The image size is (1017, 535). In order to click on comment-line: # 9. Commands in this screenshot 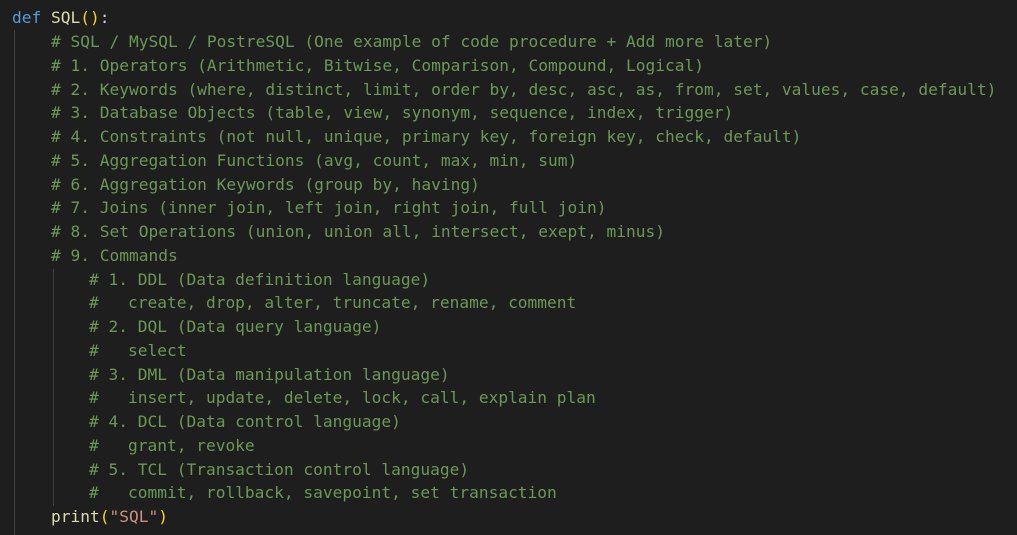, I will do `click(114, 255)`.